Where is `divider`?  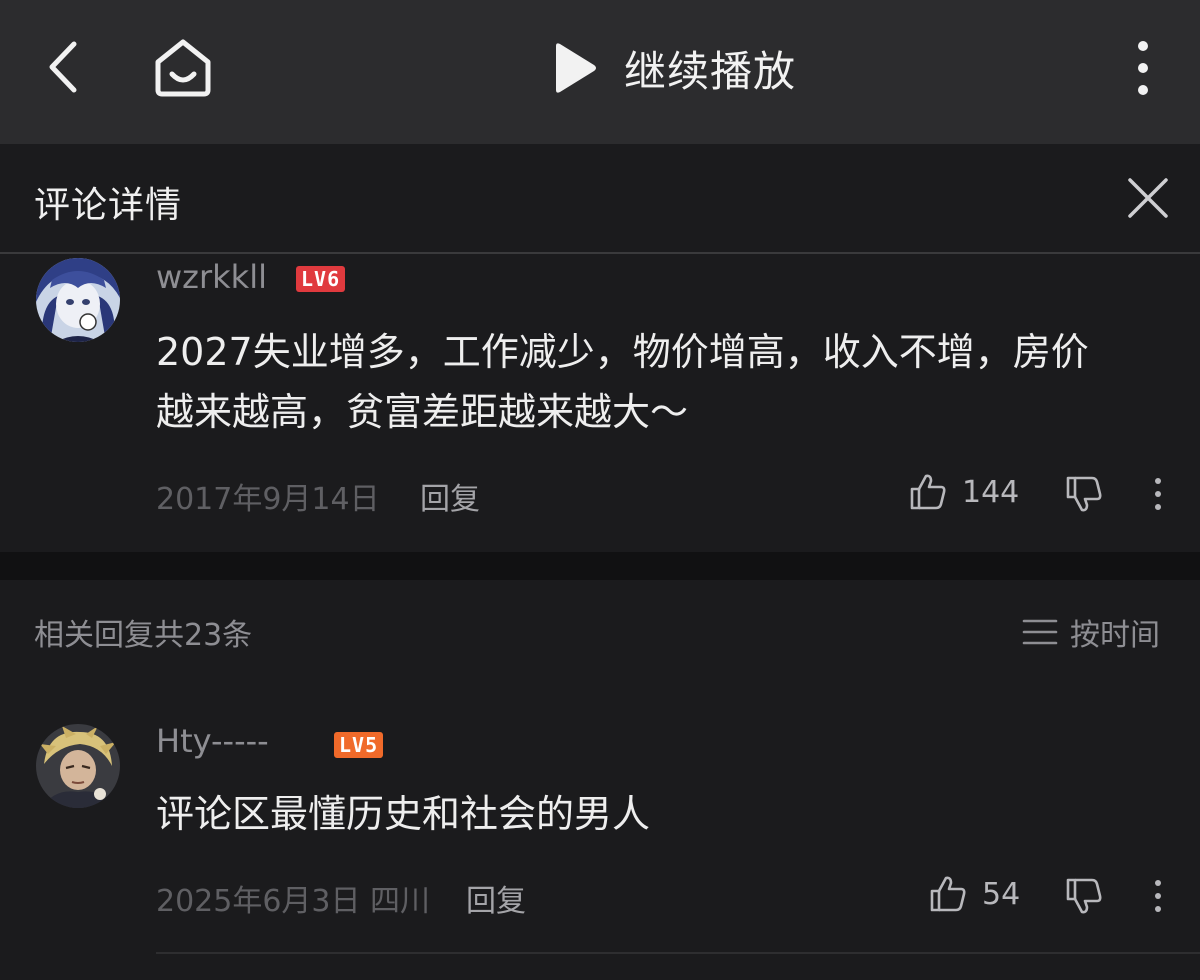
divider is located at coordinates (678, 953).